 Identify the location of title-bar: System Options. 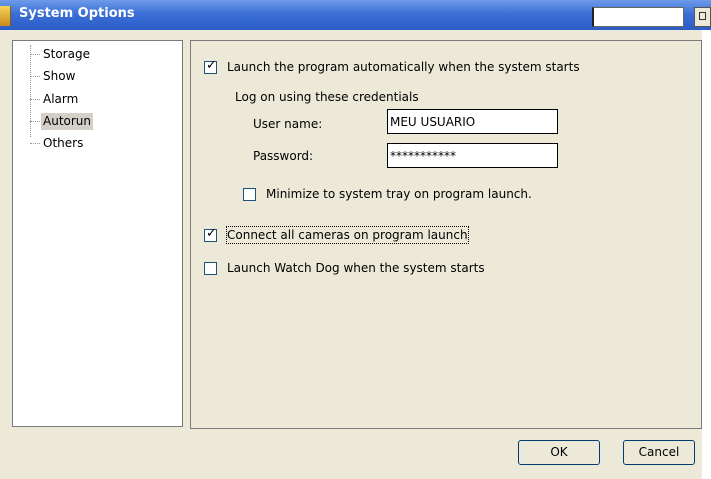
(355, 15).